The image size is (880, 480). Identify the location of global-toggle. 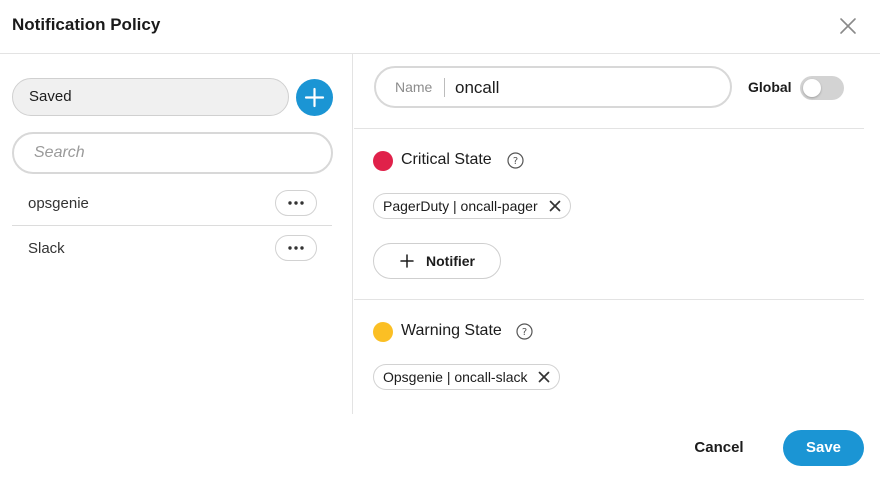
(822, 88).